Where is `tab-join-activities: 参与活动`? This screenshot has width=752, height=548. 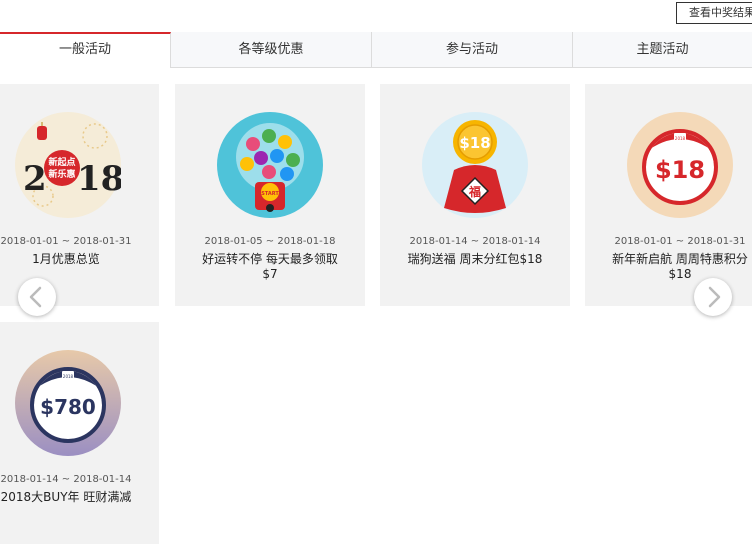
tab-join-activities: 参与活动 is located at coordinates (472, 49).